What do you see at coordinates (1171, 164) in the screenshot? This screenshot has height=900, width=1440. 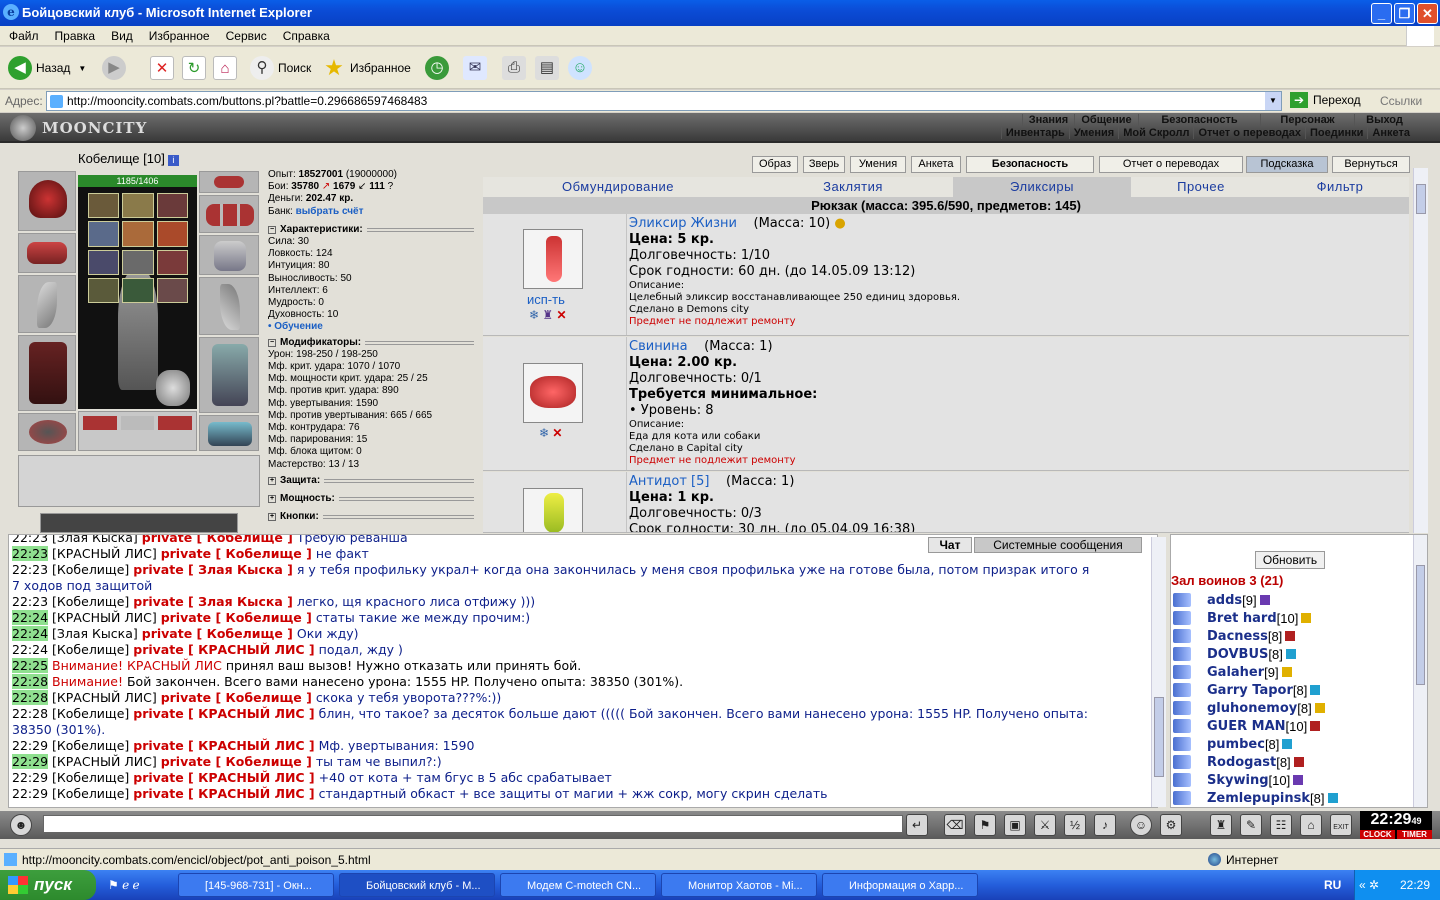 I see `transfer-report-button: Отчет о переводах` at bounding box center [1171, 164].